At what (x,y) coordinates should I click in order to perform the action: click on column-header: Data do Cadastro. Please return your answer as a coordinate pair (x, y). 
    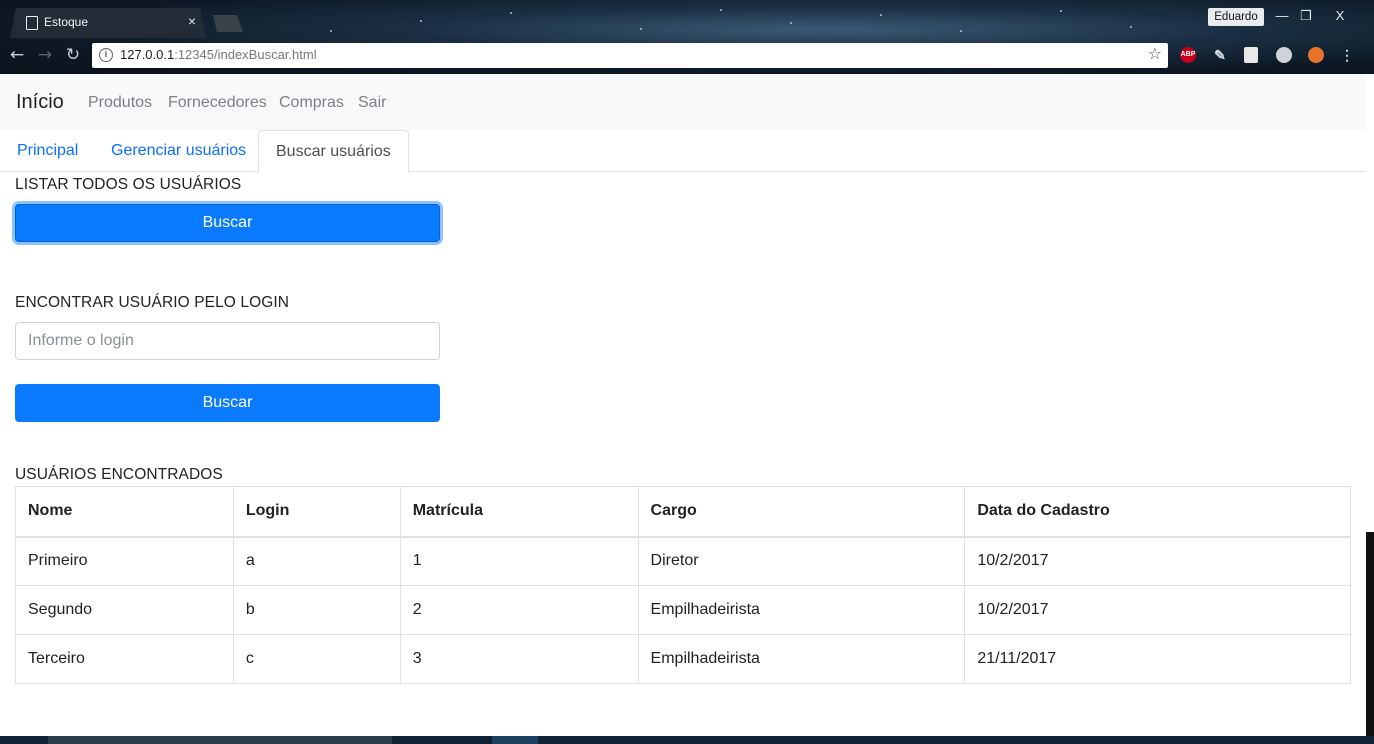
    Looking at the image, I should click on (1157, 512).